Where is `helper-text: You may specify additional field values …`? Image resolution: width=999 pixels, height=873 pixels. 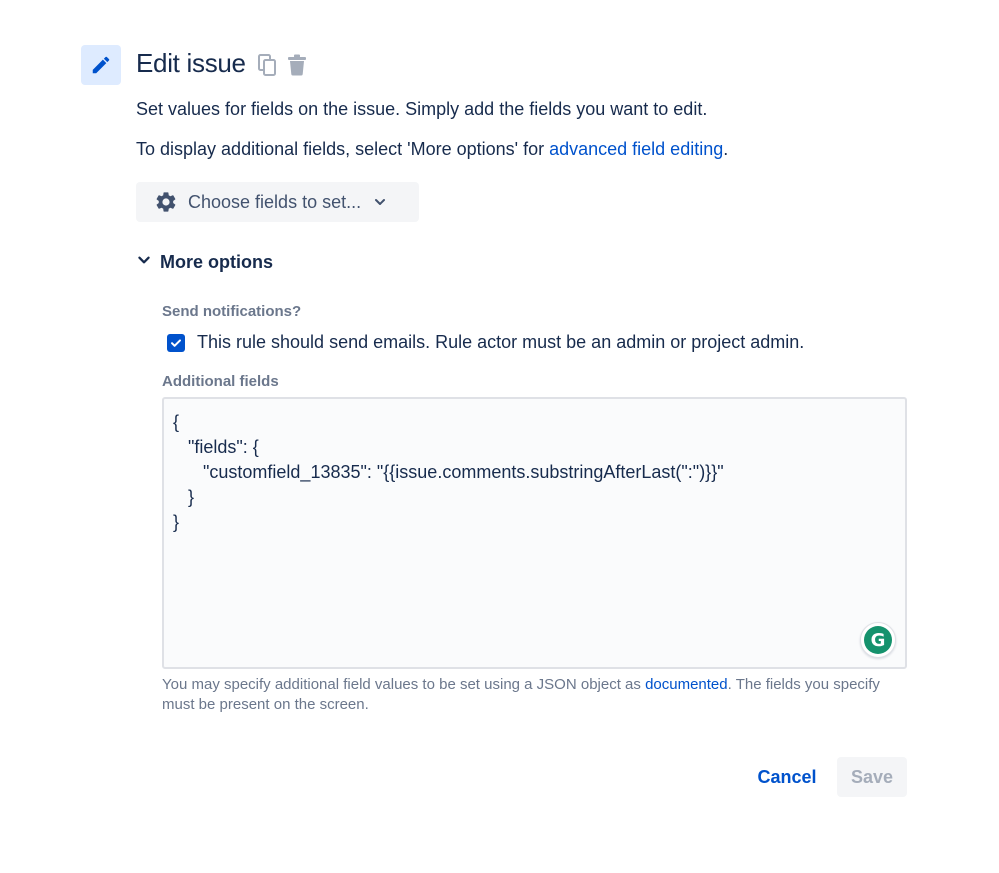 helper-text: You may specify additional field values … is located at coordinates (404, 684).